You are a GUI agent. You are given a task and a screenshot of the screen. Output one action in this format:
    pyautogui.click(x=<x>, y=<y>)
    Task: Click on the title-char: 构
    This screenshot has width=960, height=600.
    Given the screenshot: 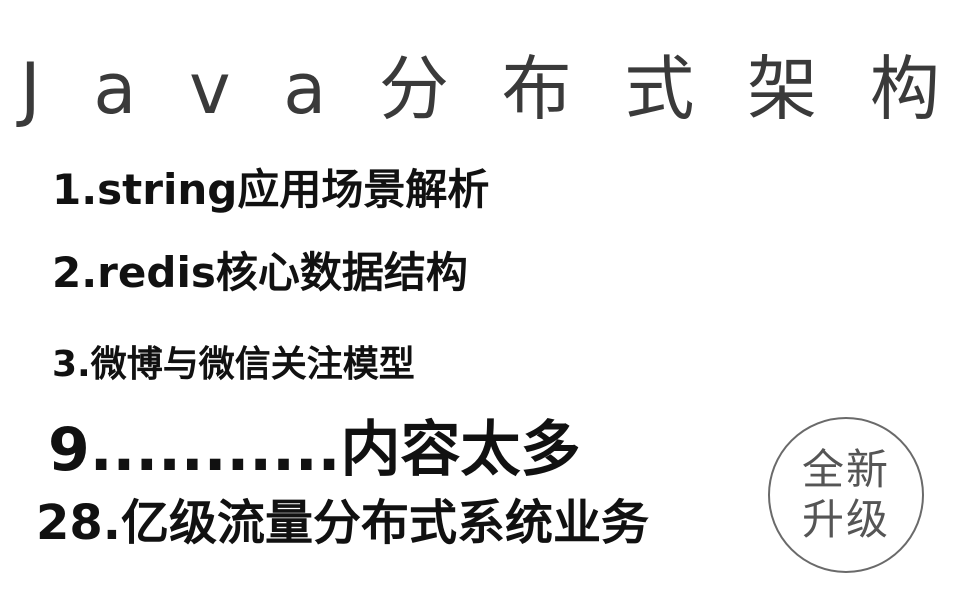 What is the action you would take?
    pyautogui.click(x=904, y=89)
    